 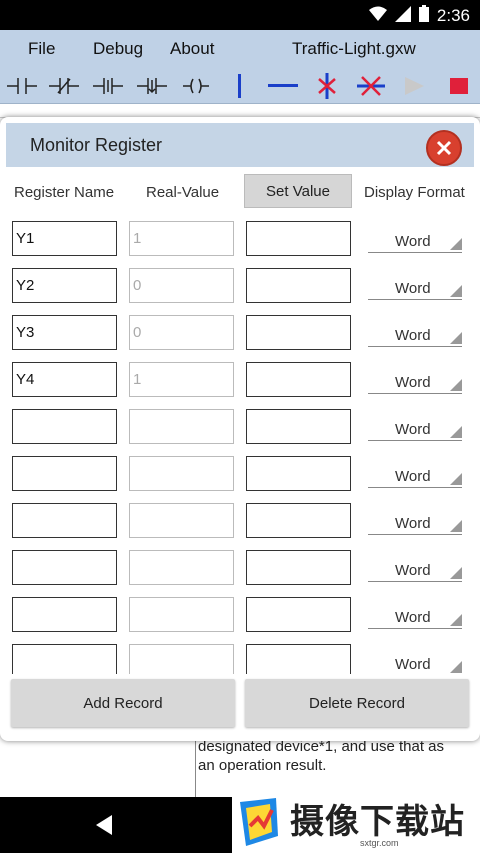 I want to click on menu-bar: File Debug About Traffic-Light.gxw, so click(x=240, y=49).